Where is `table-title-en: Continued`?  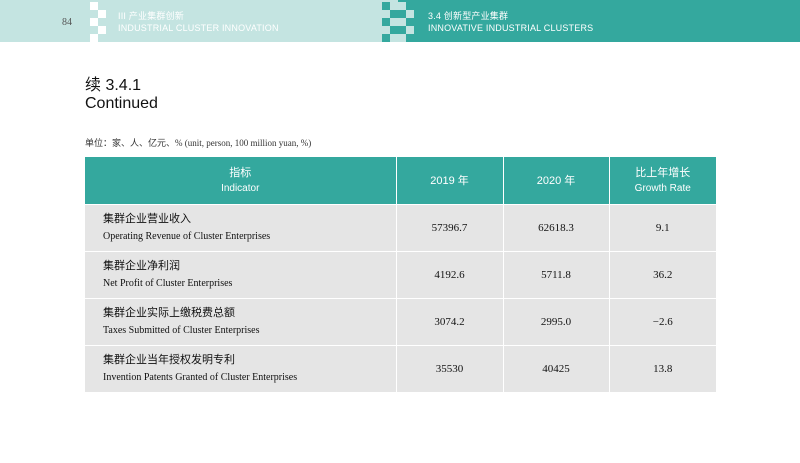 table-title-en: Continued is located at coordinates (121, 103).